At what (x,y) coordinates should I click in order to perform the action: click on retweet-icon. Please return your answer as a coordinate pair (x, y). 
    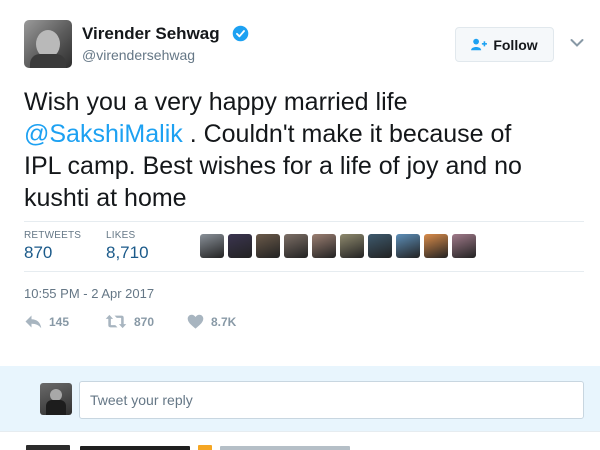
    Looking at the image, I should click on (116, 321).